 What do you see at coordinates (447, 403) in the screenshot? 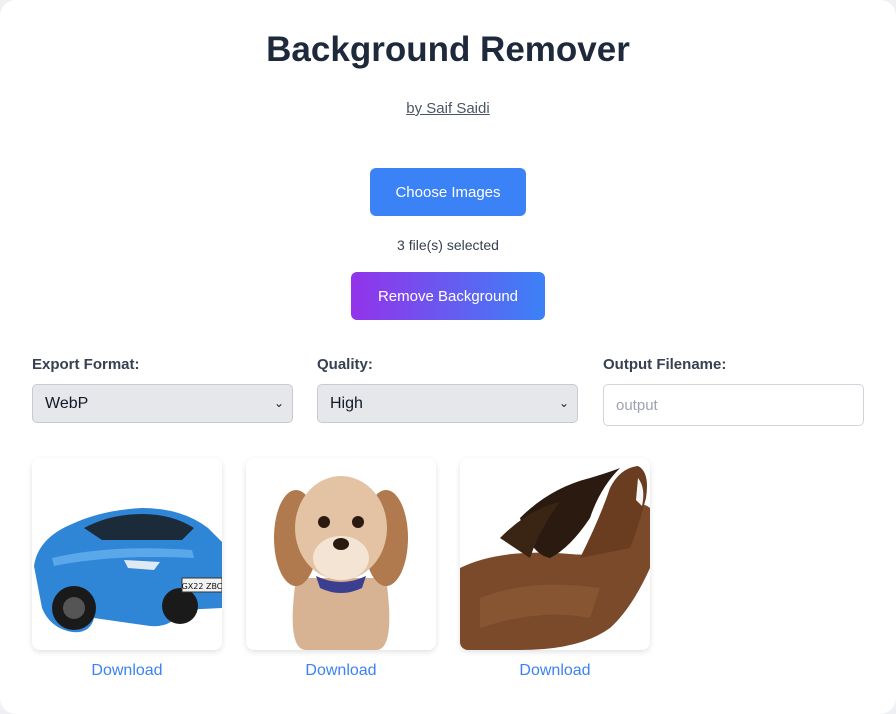
I see `quality-select: High ⌄` at bounding box center [447, 403].